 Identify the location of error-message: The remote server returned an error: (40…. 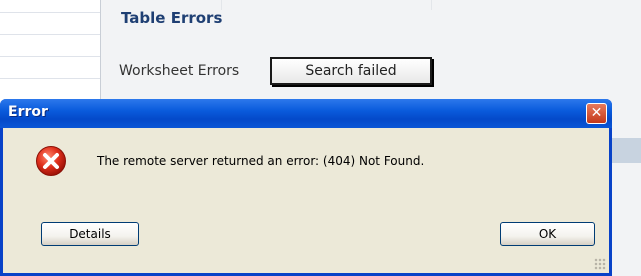
(261, 161).